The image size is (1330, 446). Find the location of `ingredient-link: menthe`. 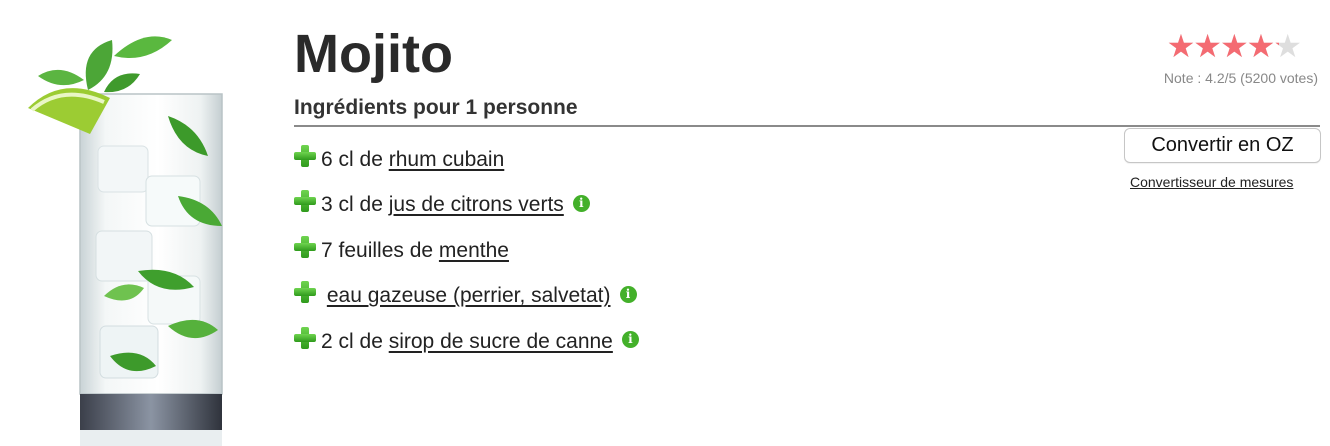

ingredient-link: menthe is located at coordinates (474, 251).